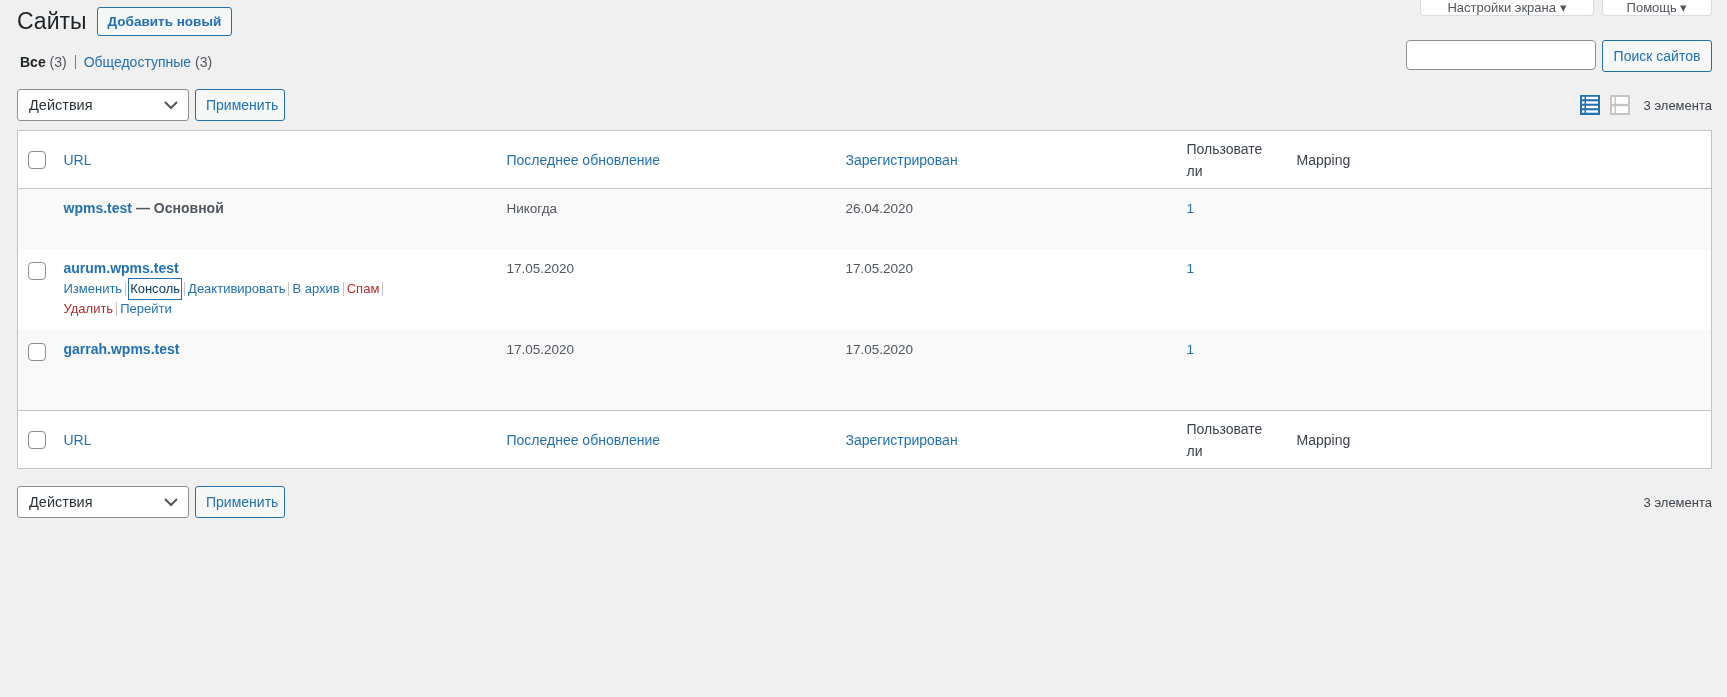 The height and width of the screenshot is (697, 1727). What do you see at coordinates (237, 288) in the screenshot?
I see `row-action-link: Деактивировать` at bounding box center [237, 288].